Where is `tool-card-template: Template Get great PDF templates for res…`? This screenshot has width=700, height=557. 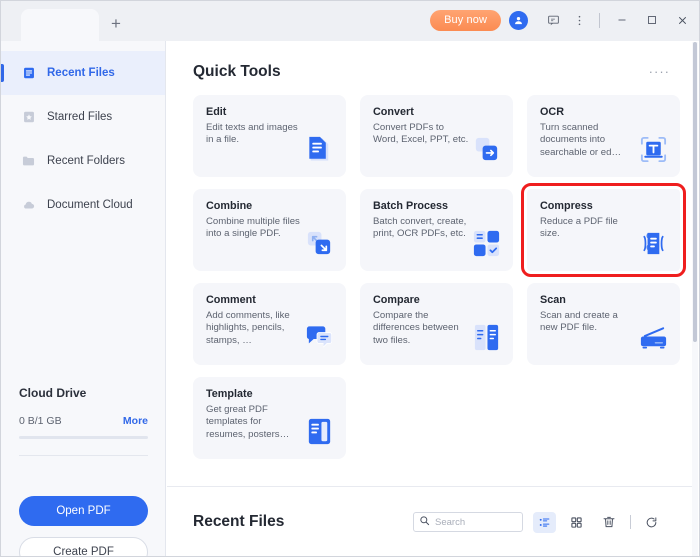
tool-card-template: Template Get great PDF templates for res… is located at coordinates (269, 418).